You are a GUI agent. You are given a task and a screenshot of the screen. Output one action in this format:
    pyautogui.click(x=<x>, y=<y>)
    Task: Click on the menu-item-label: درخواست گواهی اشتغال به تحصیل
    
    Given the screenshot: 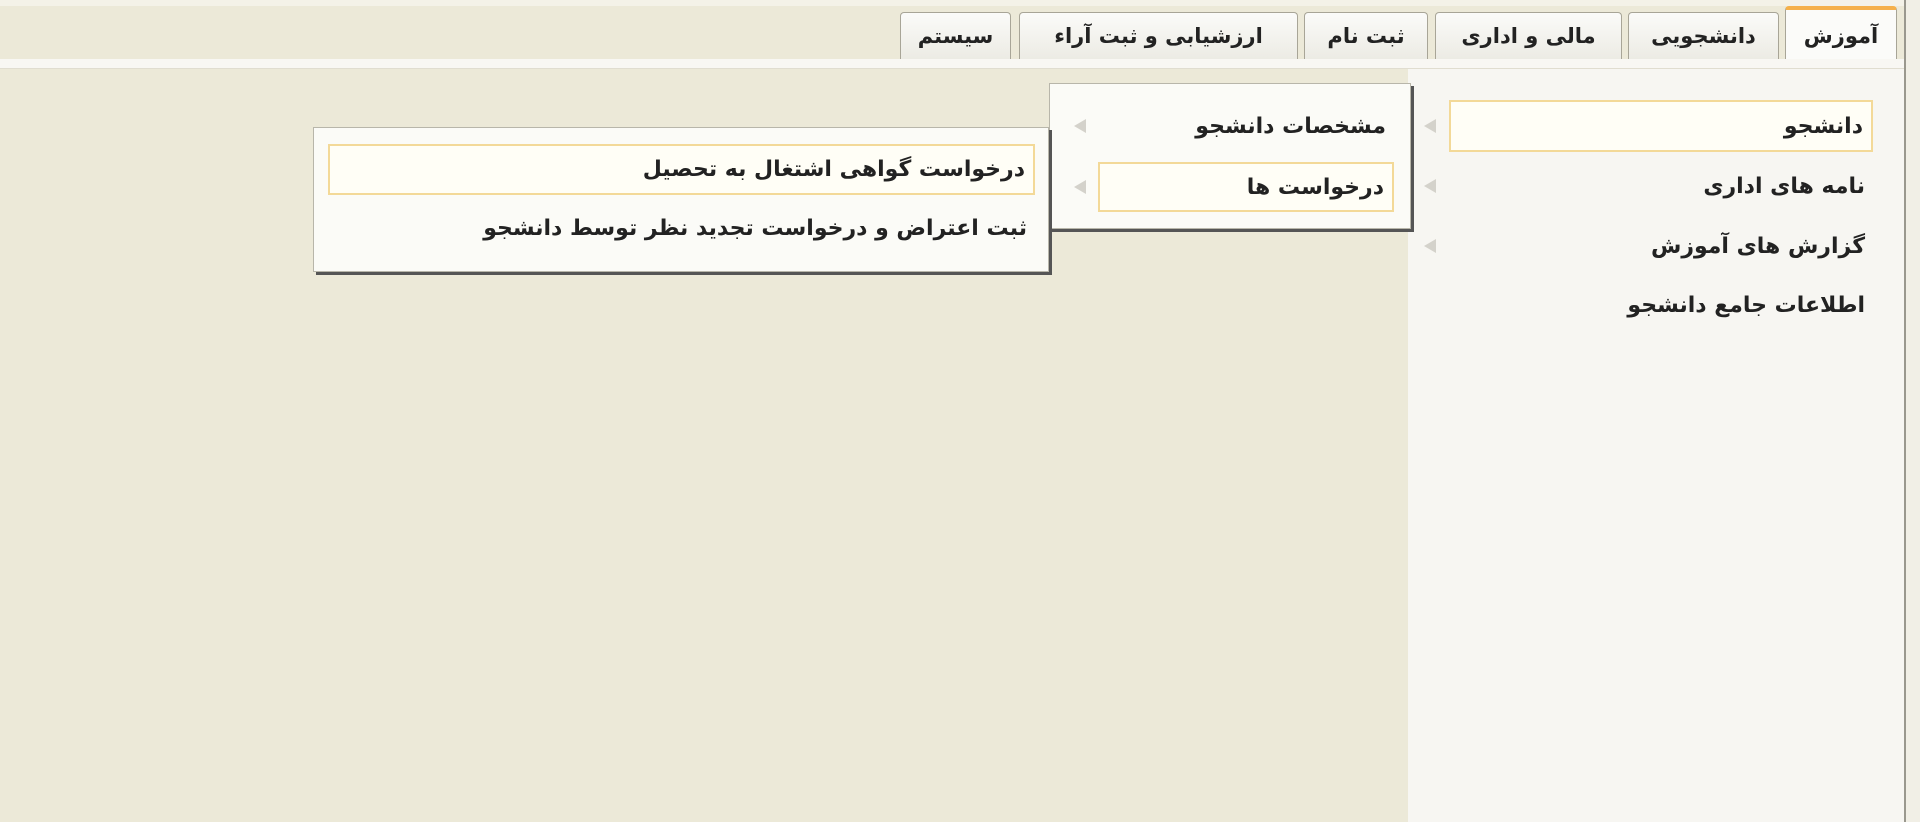 What is the action you would take?
    pyautogui.click(x=833, y=169)
    